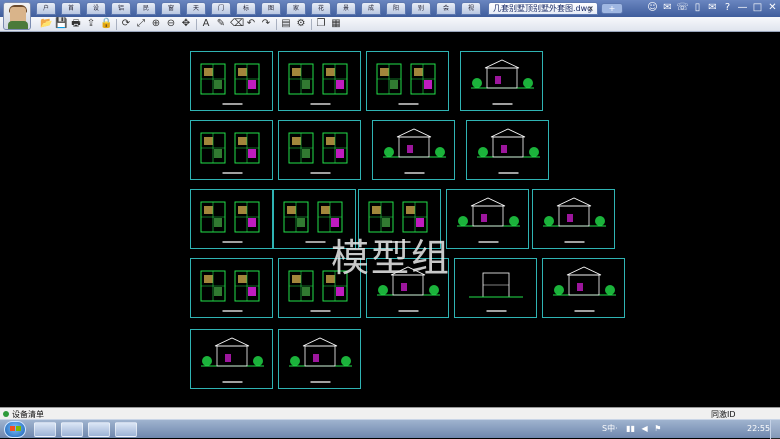  Describe the element at coordinates (712, 8) in the screenshot. I see `mail-icon: ✉` at that location.